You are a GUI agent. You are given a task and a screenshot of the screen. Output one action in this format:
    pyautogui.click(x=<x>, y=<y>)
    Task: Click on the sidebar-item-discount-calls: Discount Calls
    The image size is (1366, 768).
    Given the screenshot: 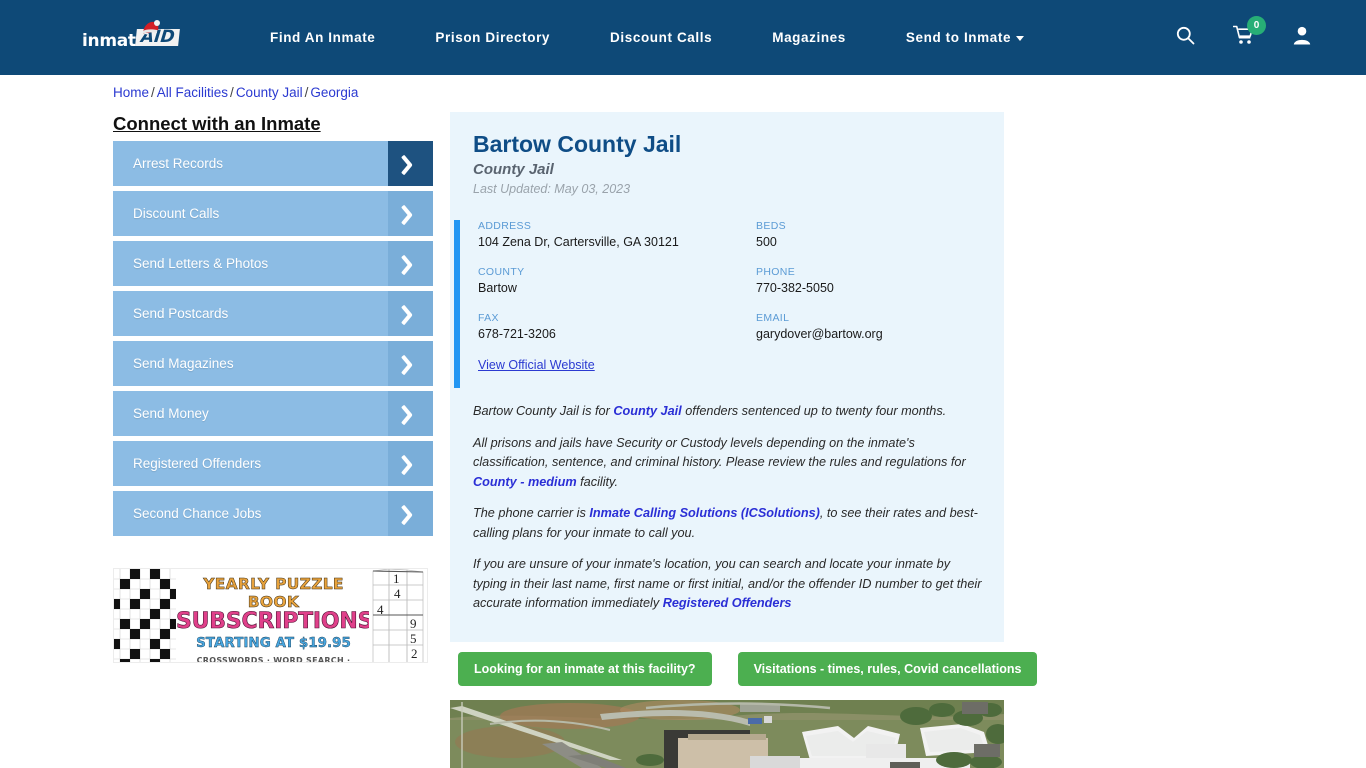 What is the action you would take?
    pyautogui.click(x=273, y=213)
    